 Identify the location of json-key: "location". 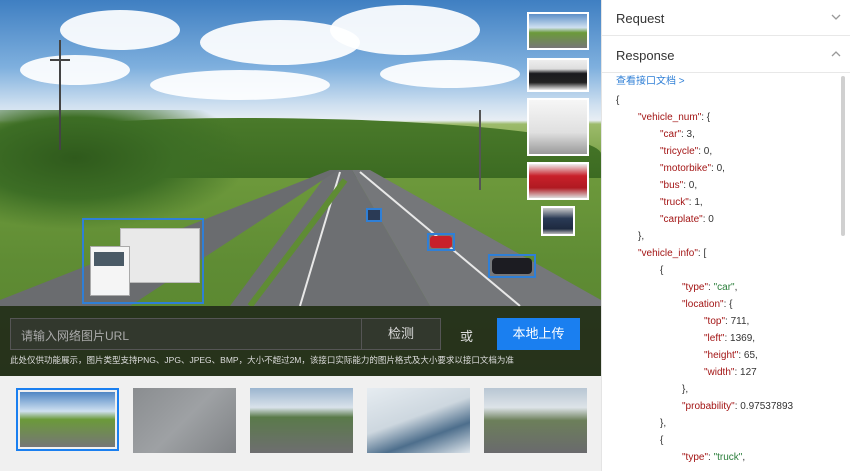
(703, 304).